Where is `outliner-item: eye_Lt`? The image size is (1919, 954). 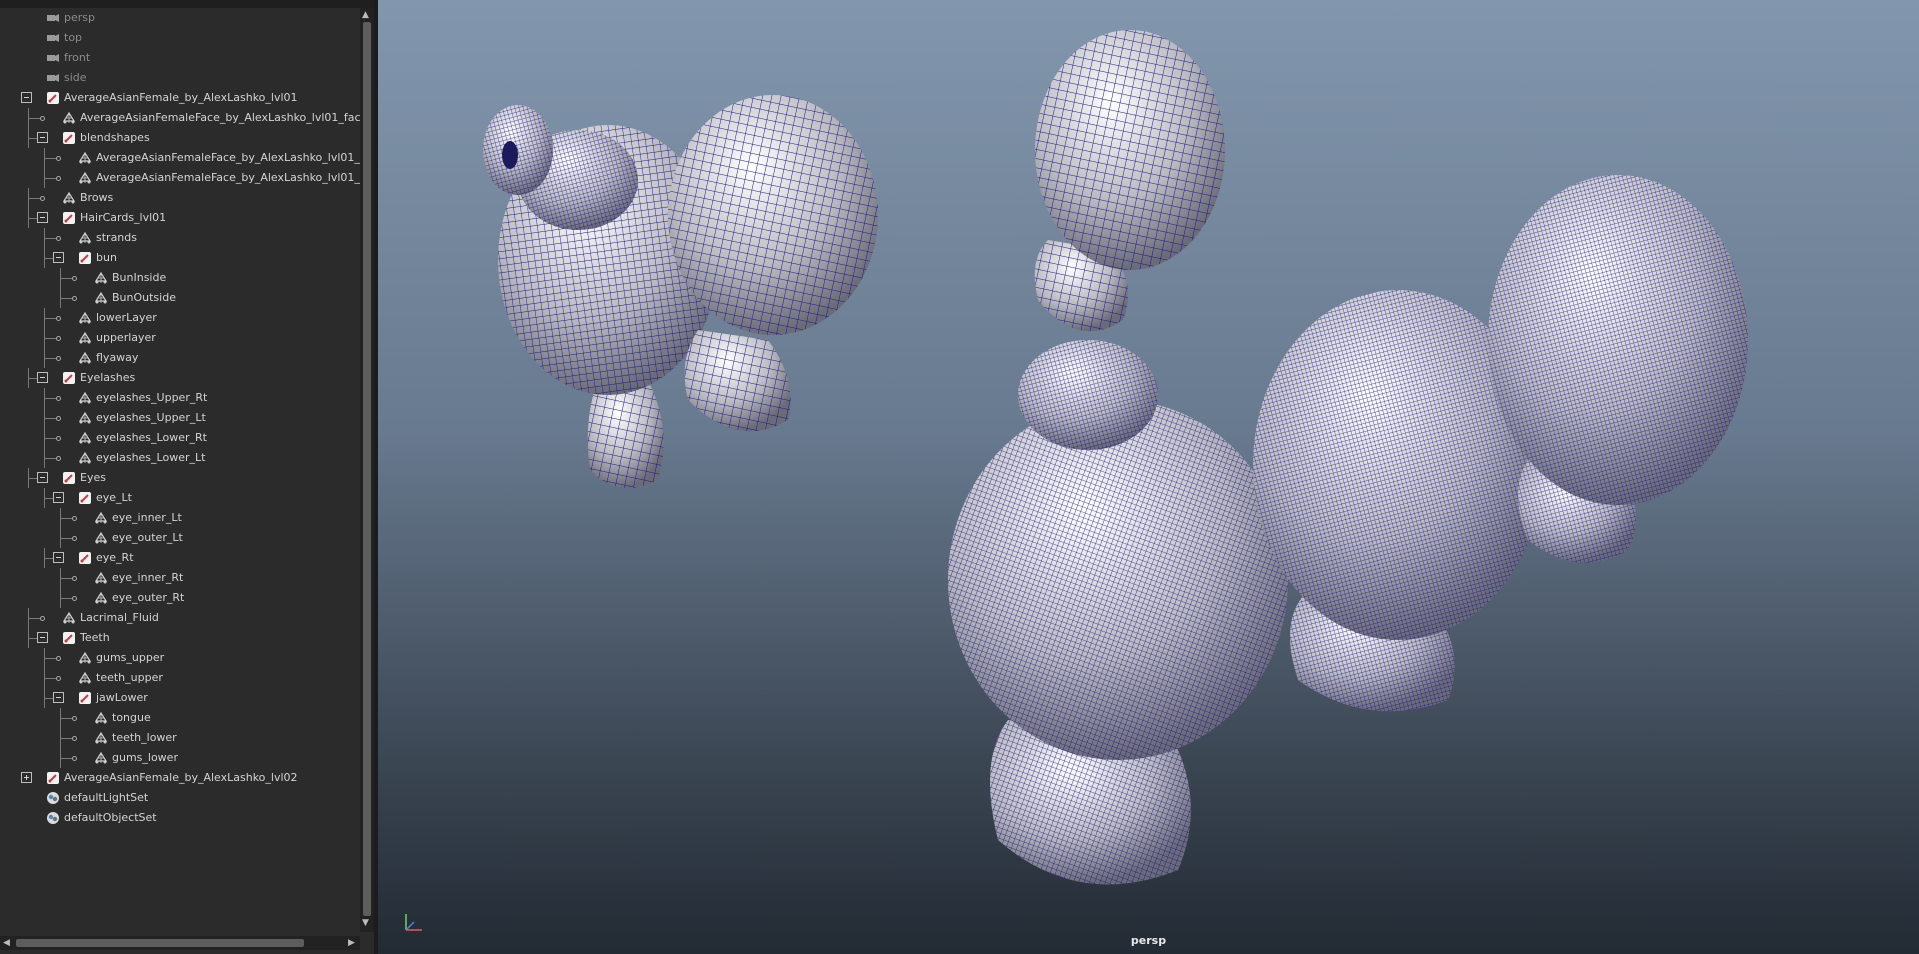
outliner-item: eye_Lt is located at coordinates (180, 498).